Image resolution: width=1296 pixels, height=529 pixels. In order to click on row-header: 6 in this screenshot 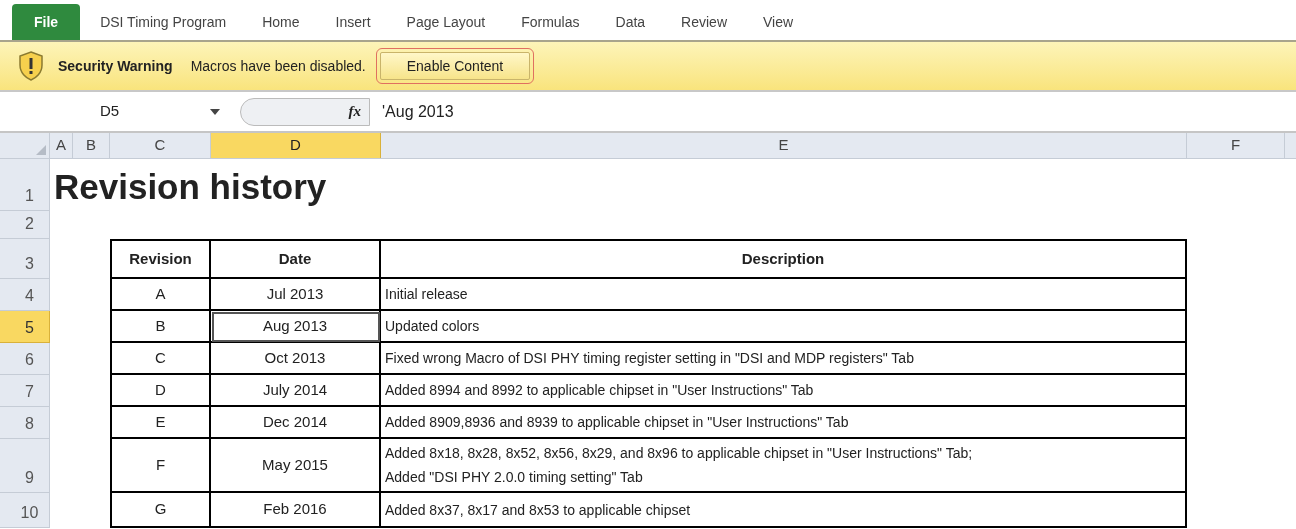, I will do `click(25, 359)`.